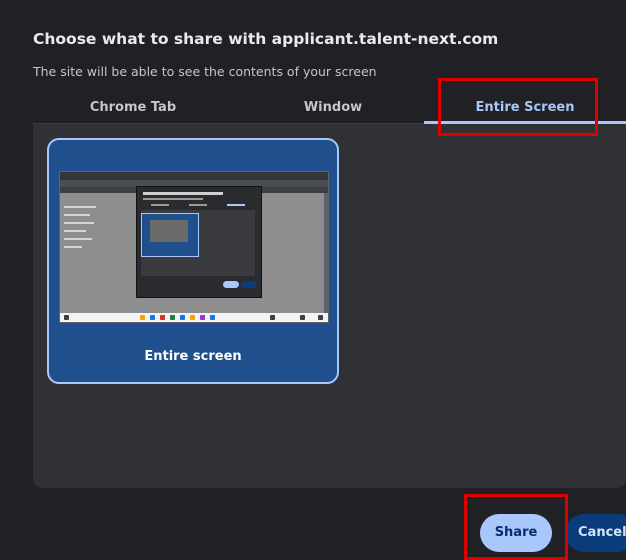  Describe the element at coordinates (525, 107) in the screenshot. I see `tab-entire-screen: Entire Screen` at that location.